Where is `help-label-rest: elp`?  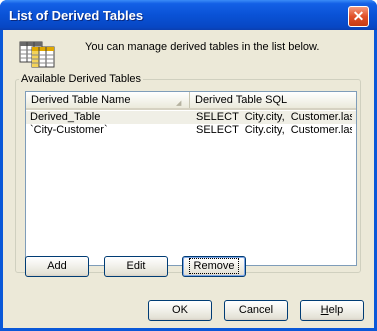 help-label-rest: elp is located at coordinates (336, 310).